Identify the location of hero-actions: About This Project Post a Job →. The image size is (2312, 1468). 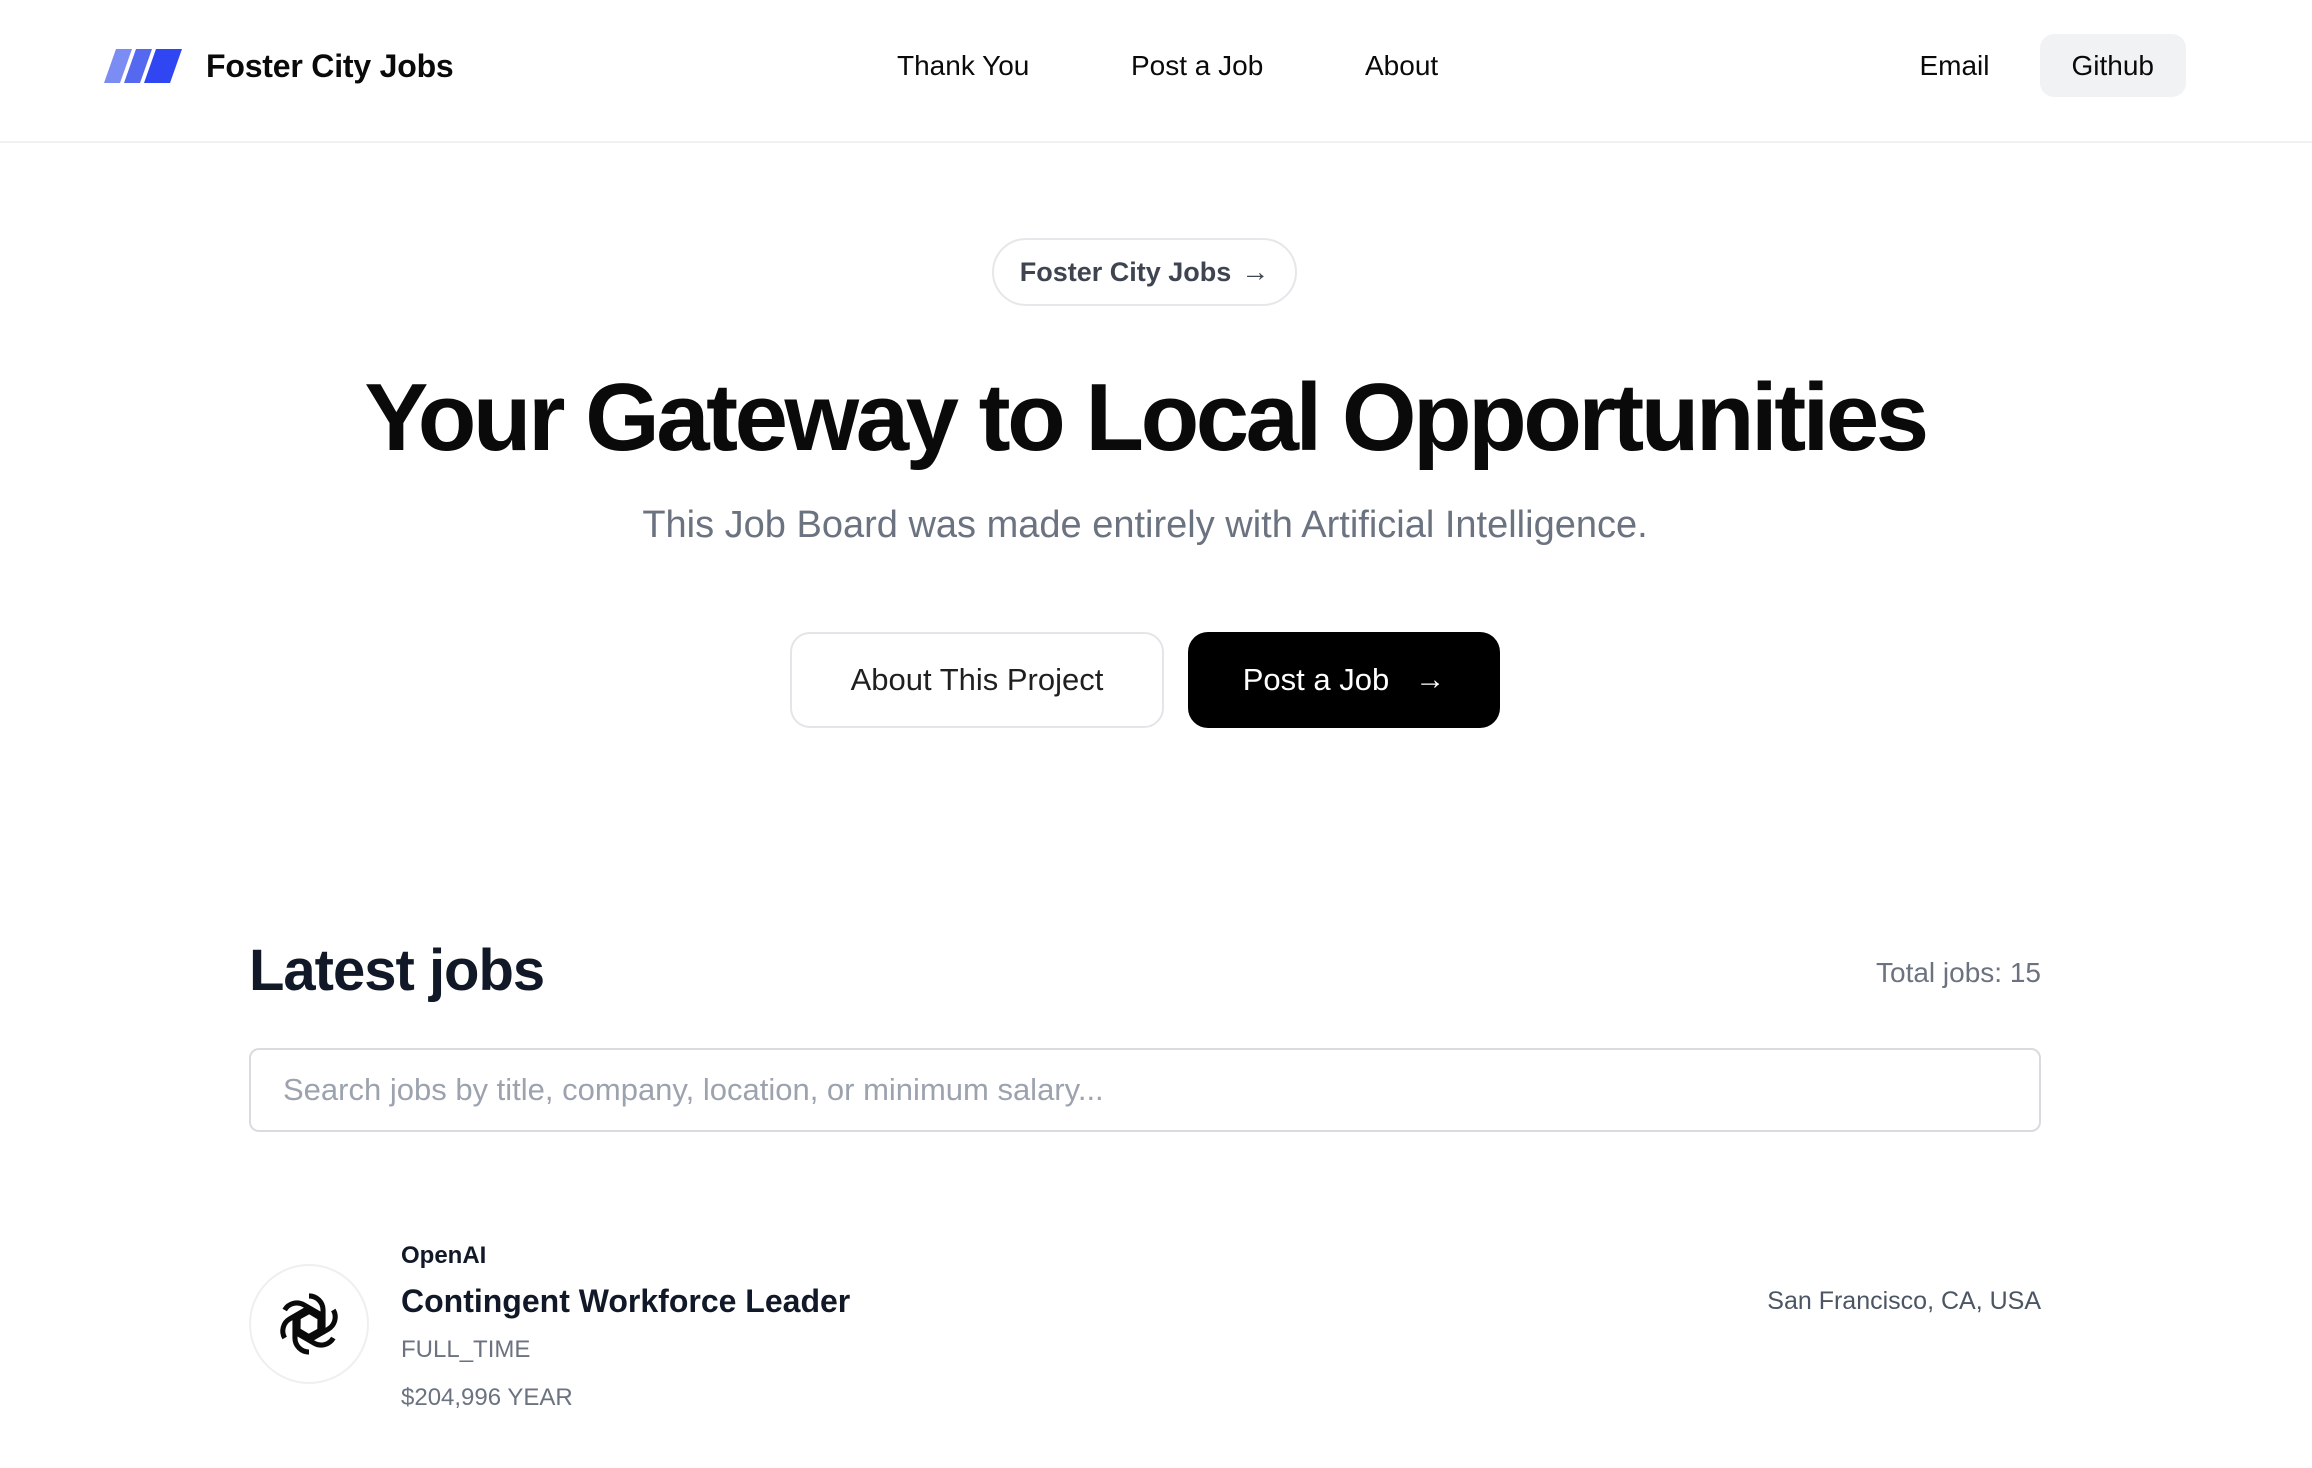
(1145, 680).